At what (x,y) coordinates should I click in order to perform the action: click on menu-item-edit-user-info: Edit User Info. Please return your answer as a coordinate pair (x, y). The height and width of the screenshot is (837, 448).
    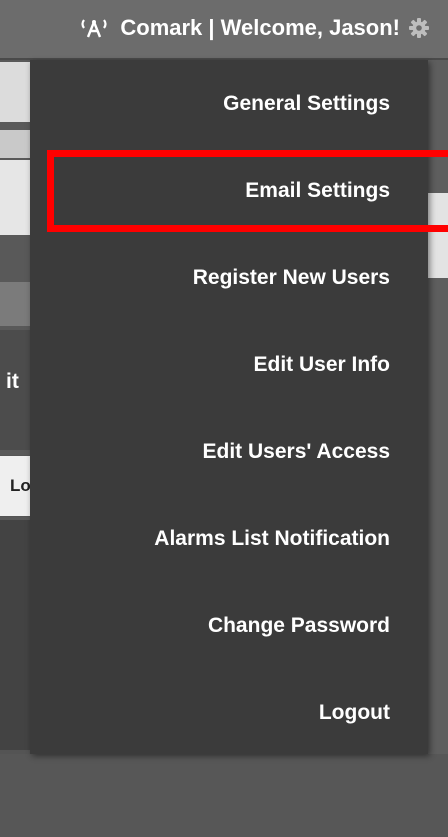
    Looking at the image, I should click on (229, 364).